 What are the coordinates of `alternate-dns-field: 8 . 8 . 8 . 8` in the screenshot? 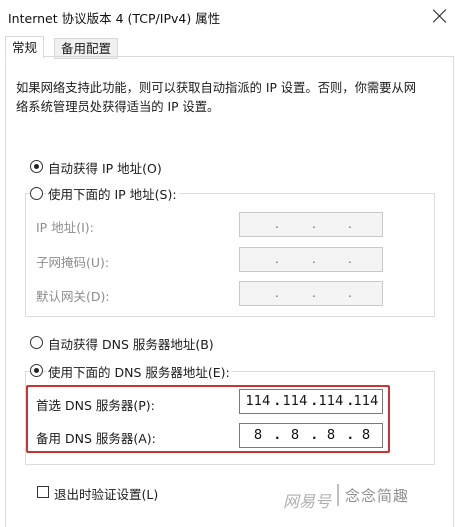 It's located at (311, 435).